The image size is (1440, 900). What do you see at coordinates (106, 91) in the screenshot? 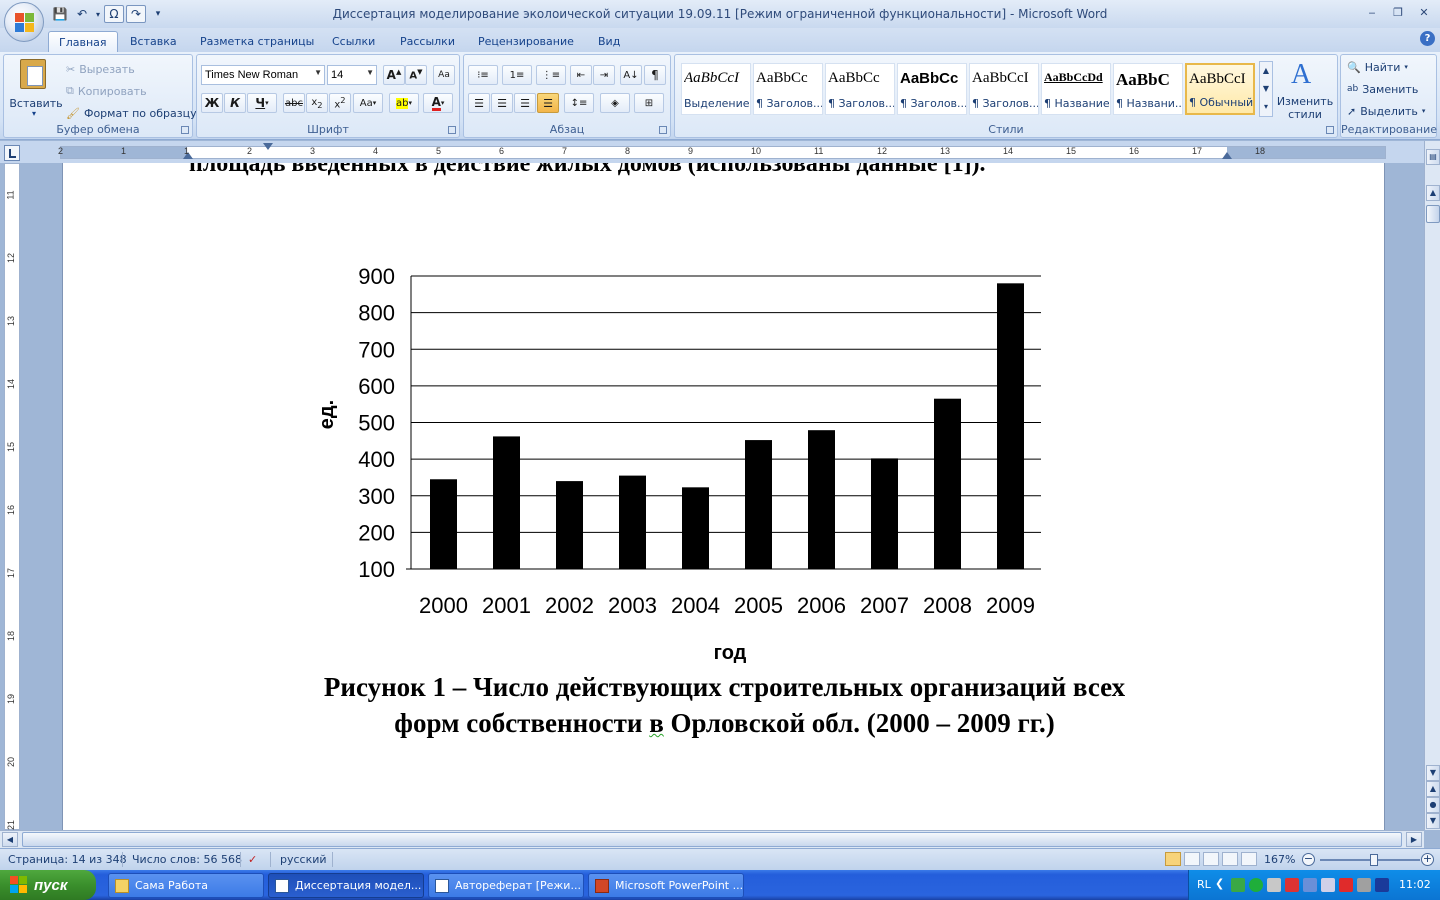
I see `copy-button: ⧉ Копировать` at bounding box center [106, 91].